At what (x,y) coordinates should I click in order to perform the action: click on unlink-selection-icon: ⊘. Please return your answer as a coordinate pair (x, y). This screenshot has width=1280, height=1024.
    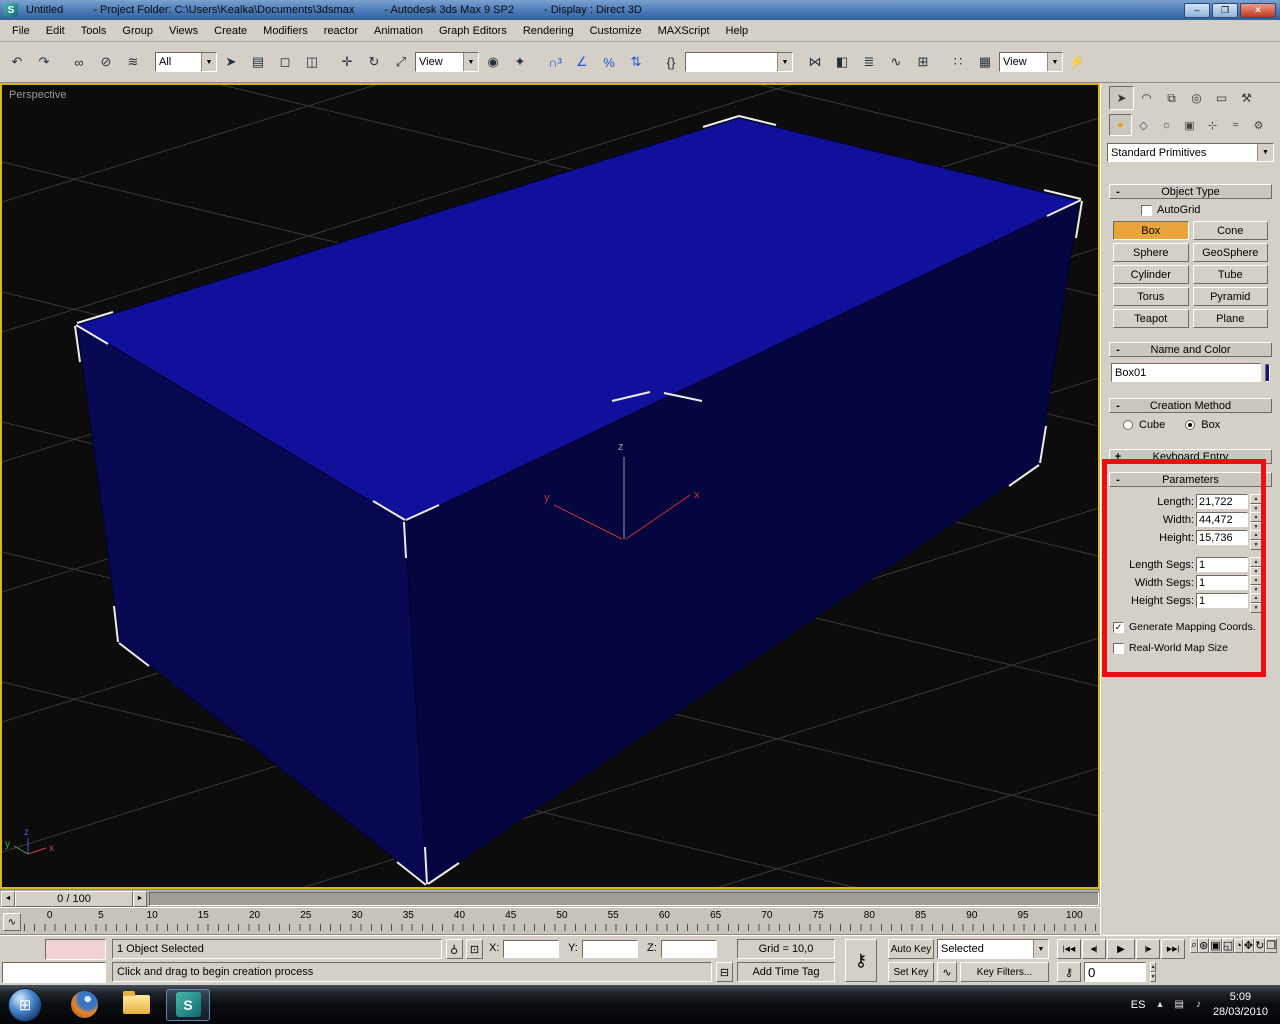
    Looking at the image, I should click on (106, 62).